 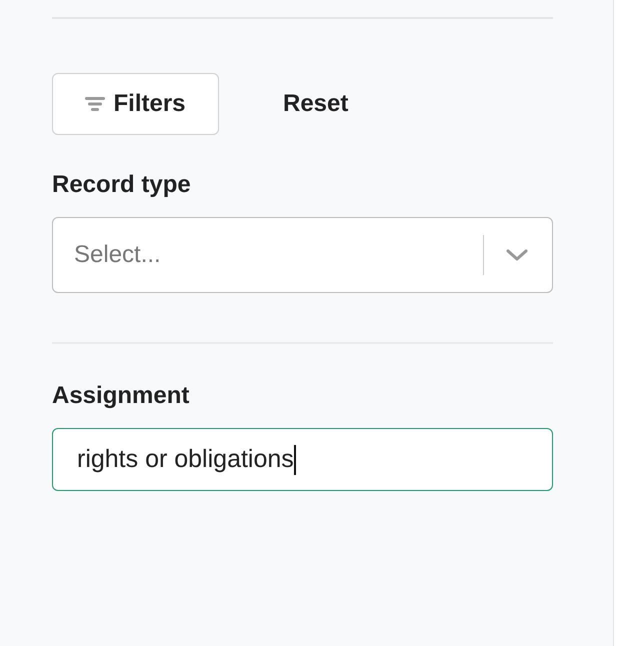 What do you see at coordinates (315, 104) in the screenshot?
I see `reset-button: Reset` at bounding box center [315, 104].